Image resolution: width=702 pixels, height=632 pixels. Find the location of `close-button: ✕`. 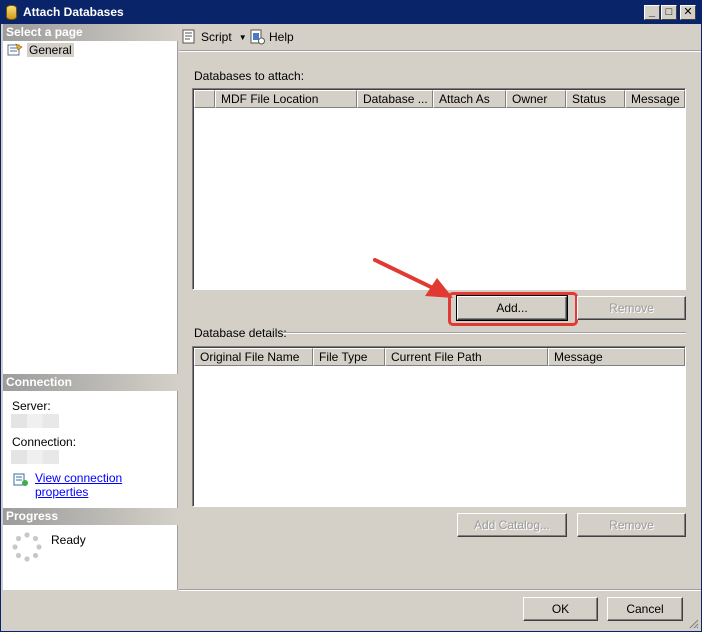

close-button: ✕ is located at coordinates (688, 12).